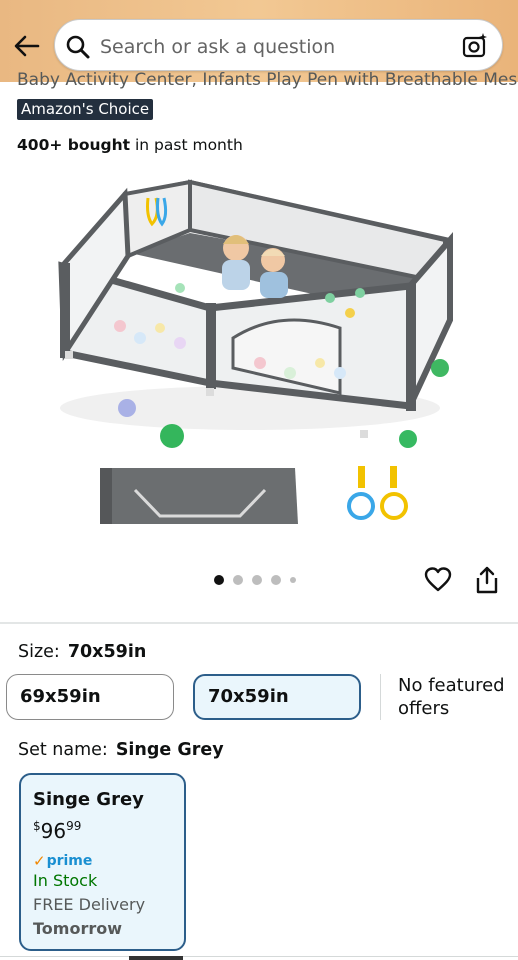  Describe the element at coordinates (107, 652) in the screenshot. I see `size-selected-value: 70x59in` at that location.